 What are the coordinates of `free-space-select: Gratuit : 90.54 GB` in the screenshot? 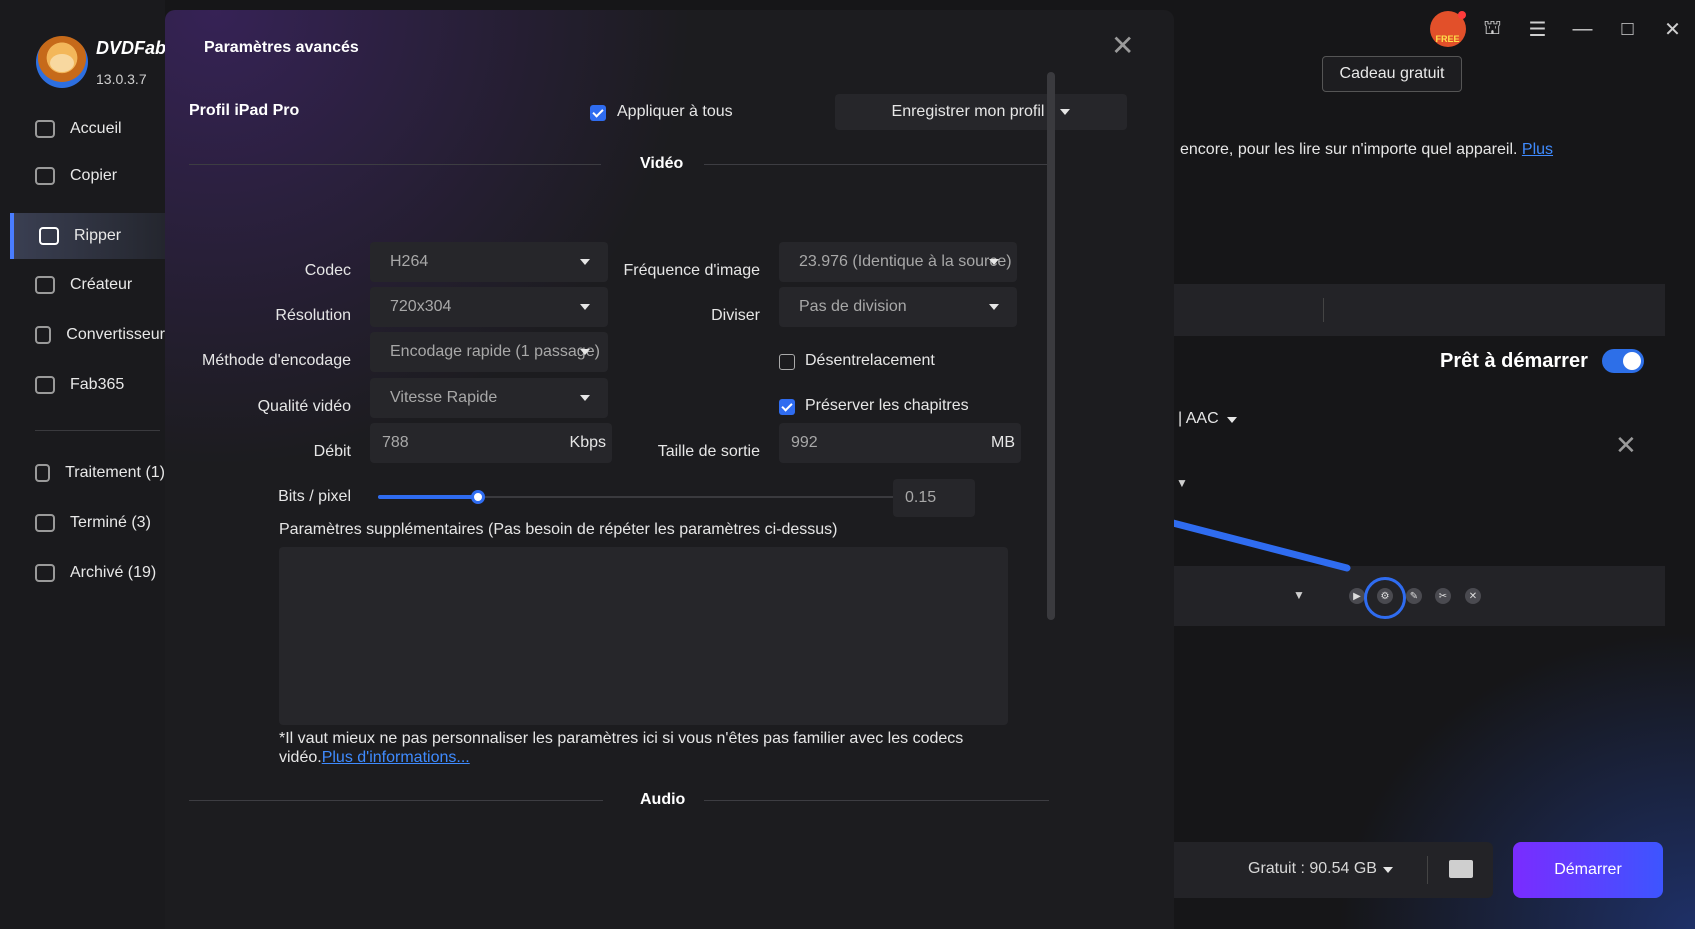 It's located at (1320, 869).